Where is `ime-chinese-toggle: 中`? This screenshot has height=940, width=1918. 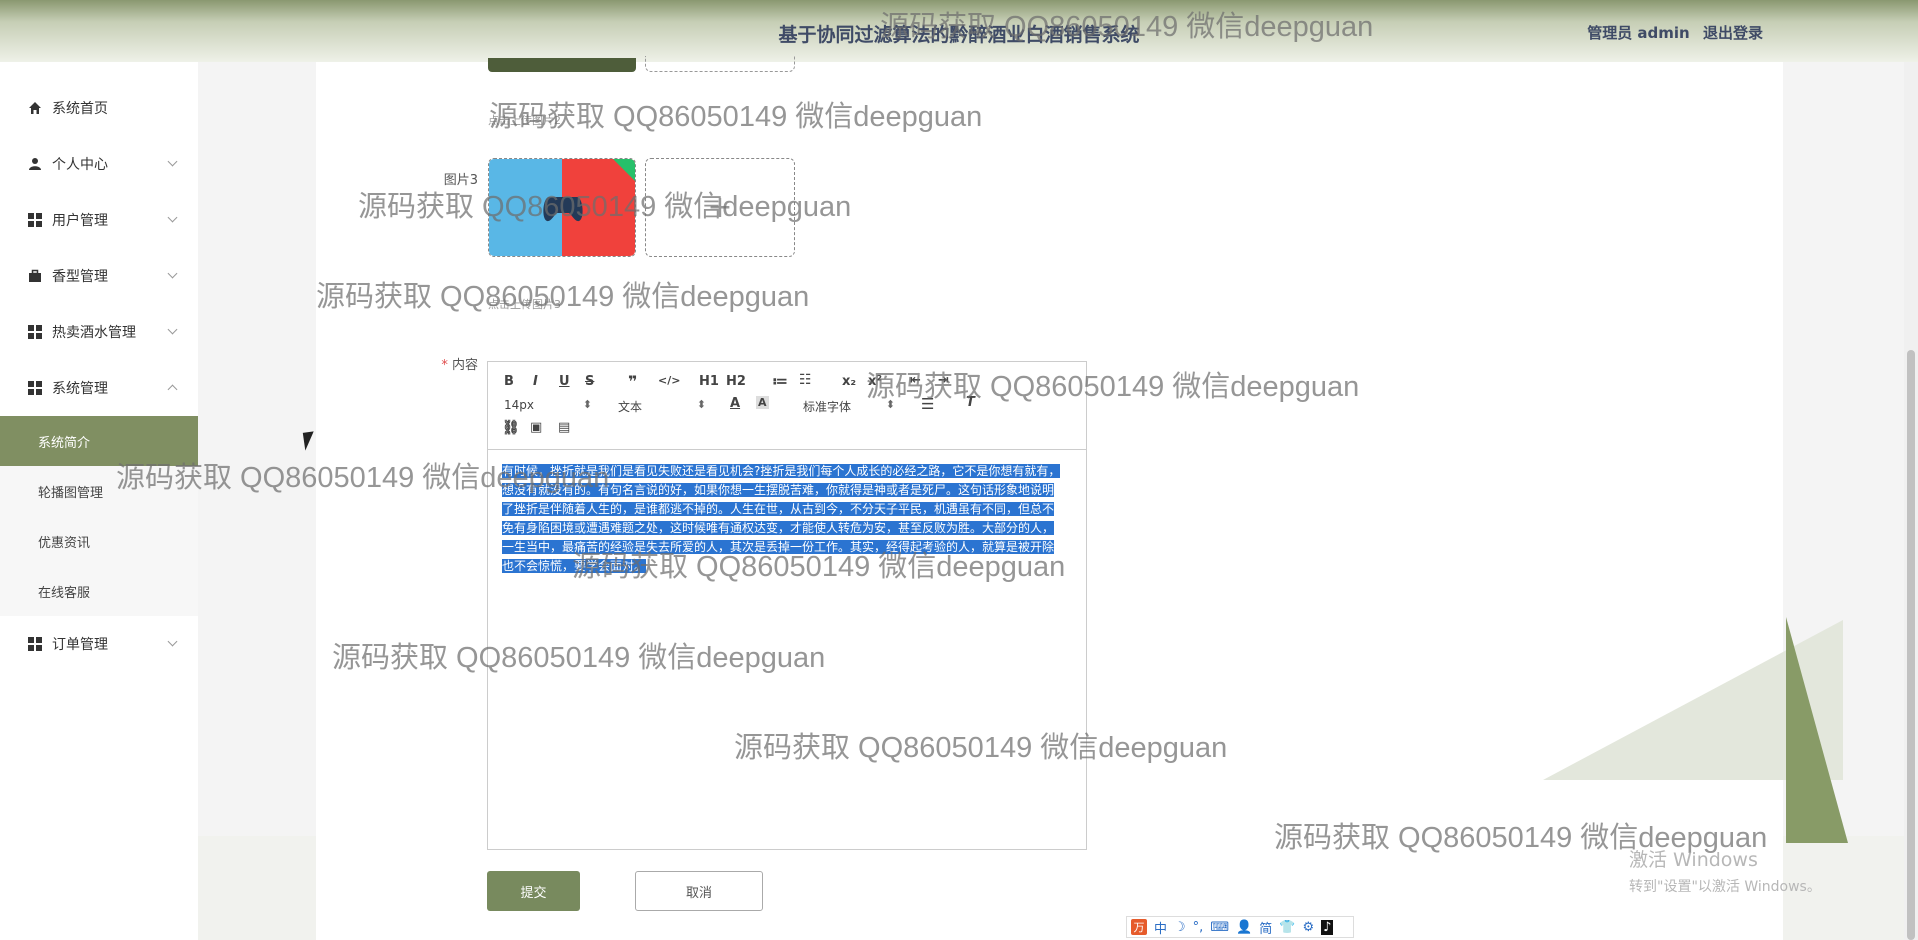 ime-chinese-toggle: 中 is located at coordinates (1160, 927).